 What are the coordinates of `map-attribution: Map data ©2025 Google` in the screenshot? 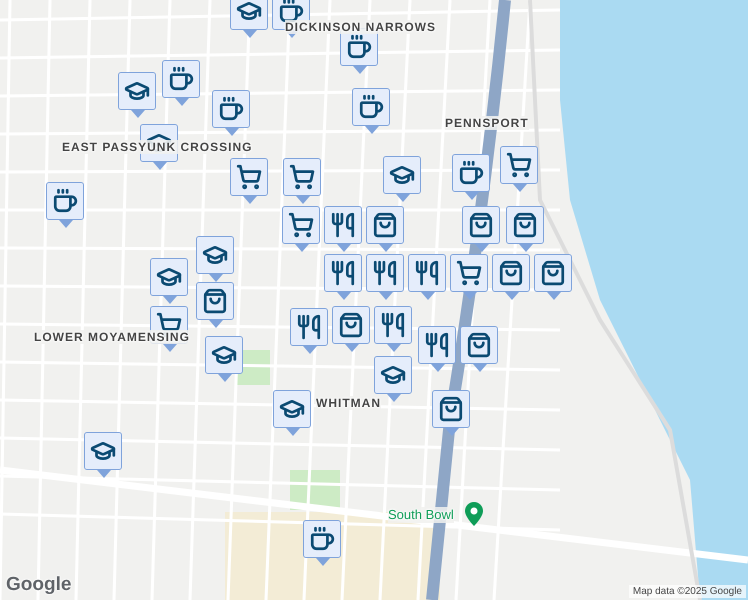 It's located at (687, 591).